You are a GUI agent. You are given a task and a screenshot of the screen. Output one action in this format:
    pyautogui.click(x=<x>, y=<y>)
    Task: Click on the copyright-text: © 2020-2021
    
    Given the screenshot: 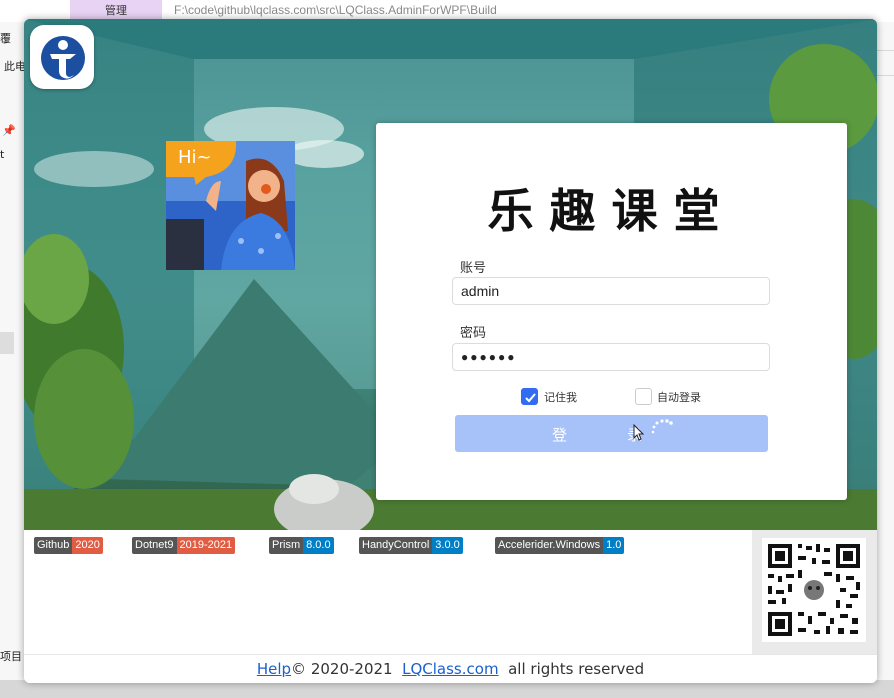 What is the action you would take?
    pyautogui.click(x=342, y=669)
    